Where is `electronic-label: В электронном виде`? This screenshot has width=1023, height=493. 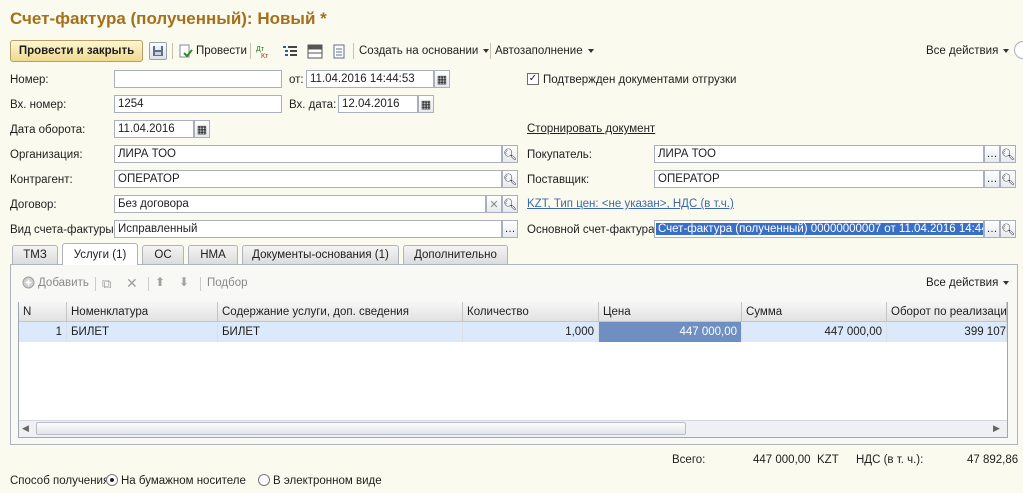 electronic-label: В электронном виде is located at coordinates (327, 481).